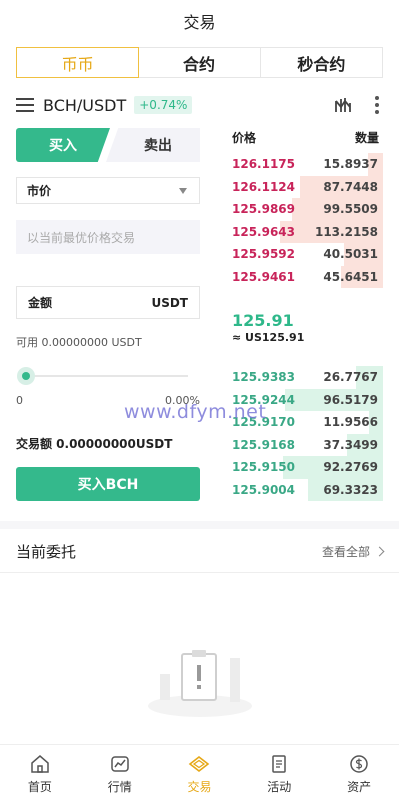 Image resolution: width=399 pixels, height=799 pixels. Describe the element at coordinates (199, 525) in the screenshot. I see `section-divider` at that location.